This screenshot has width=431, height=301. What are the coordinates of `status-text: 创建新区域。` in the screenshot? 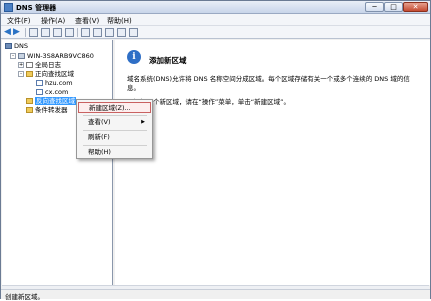 It's located at (24, 297).